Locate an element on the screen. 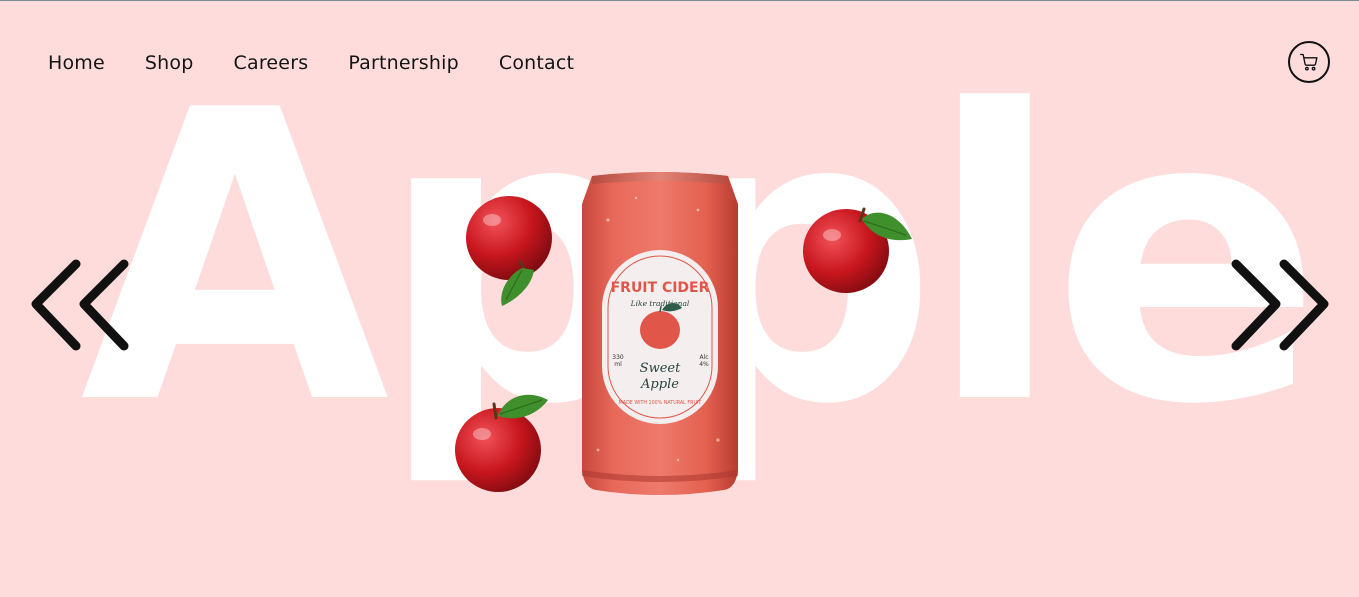 The width and height of the screenshot is (1359, 597). nav-contact: Contact is located at coordinates (536, 63).